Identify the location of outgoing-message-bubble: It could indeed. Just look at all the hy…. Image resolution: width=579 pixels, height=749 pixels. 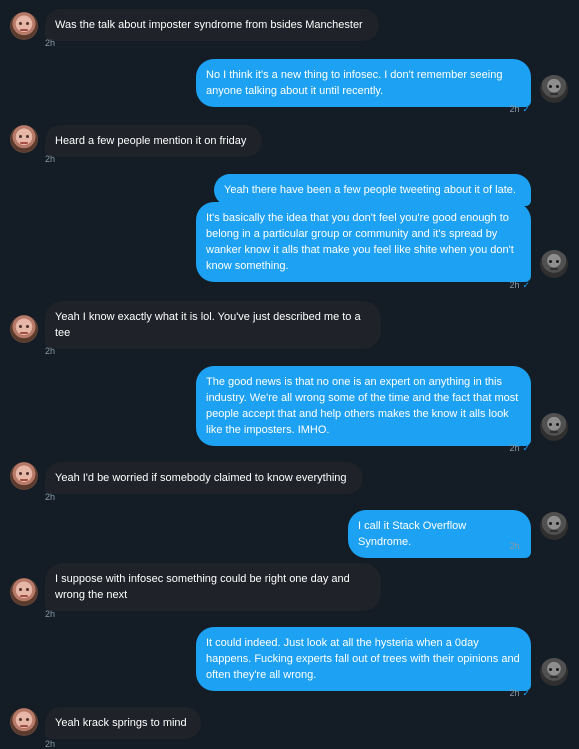
(363, 659).